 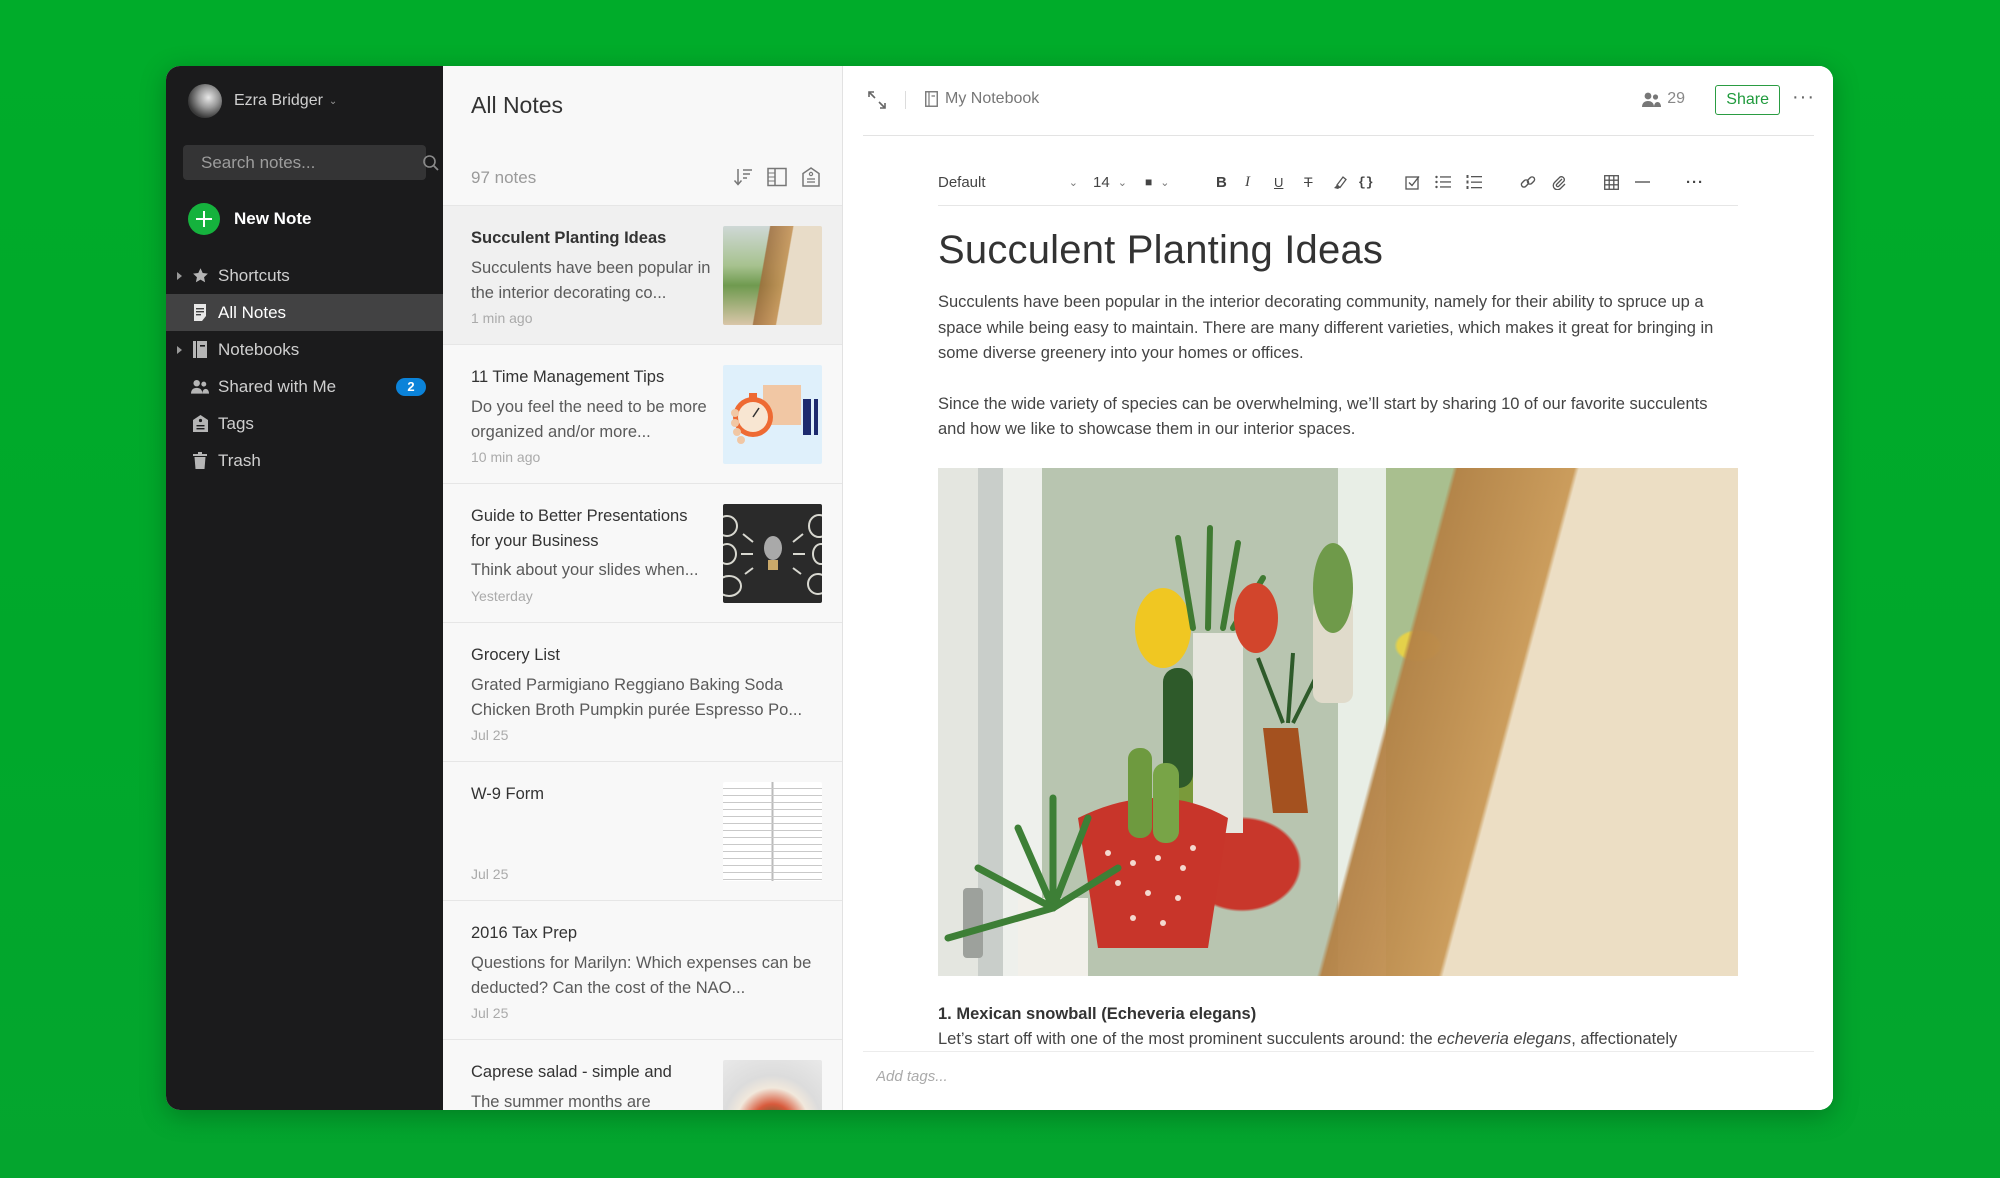 What do you see at coordinates (504, 177) in the screenshot?
I see `note-count: 97 notes` at bounding box center [504, 177].